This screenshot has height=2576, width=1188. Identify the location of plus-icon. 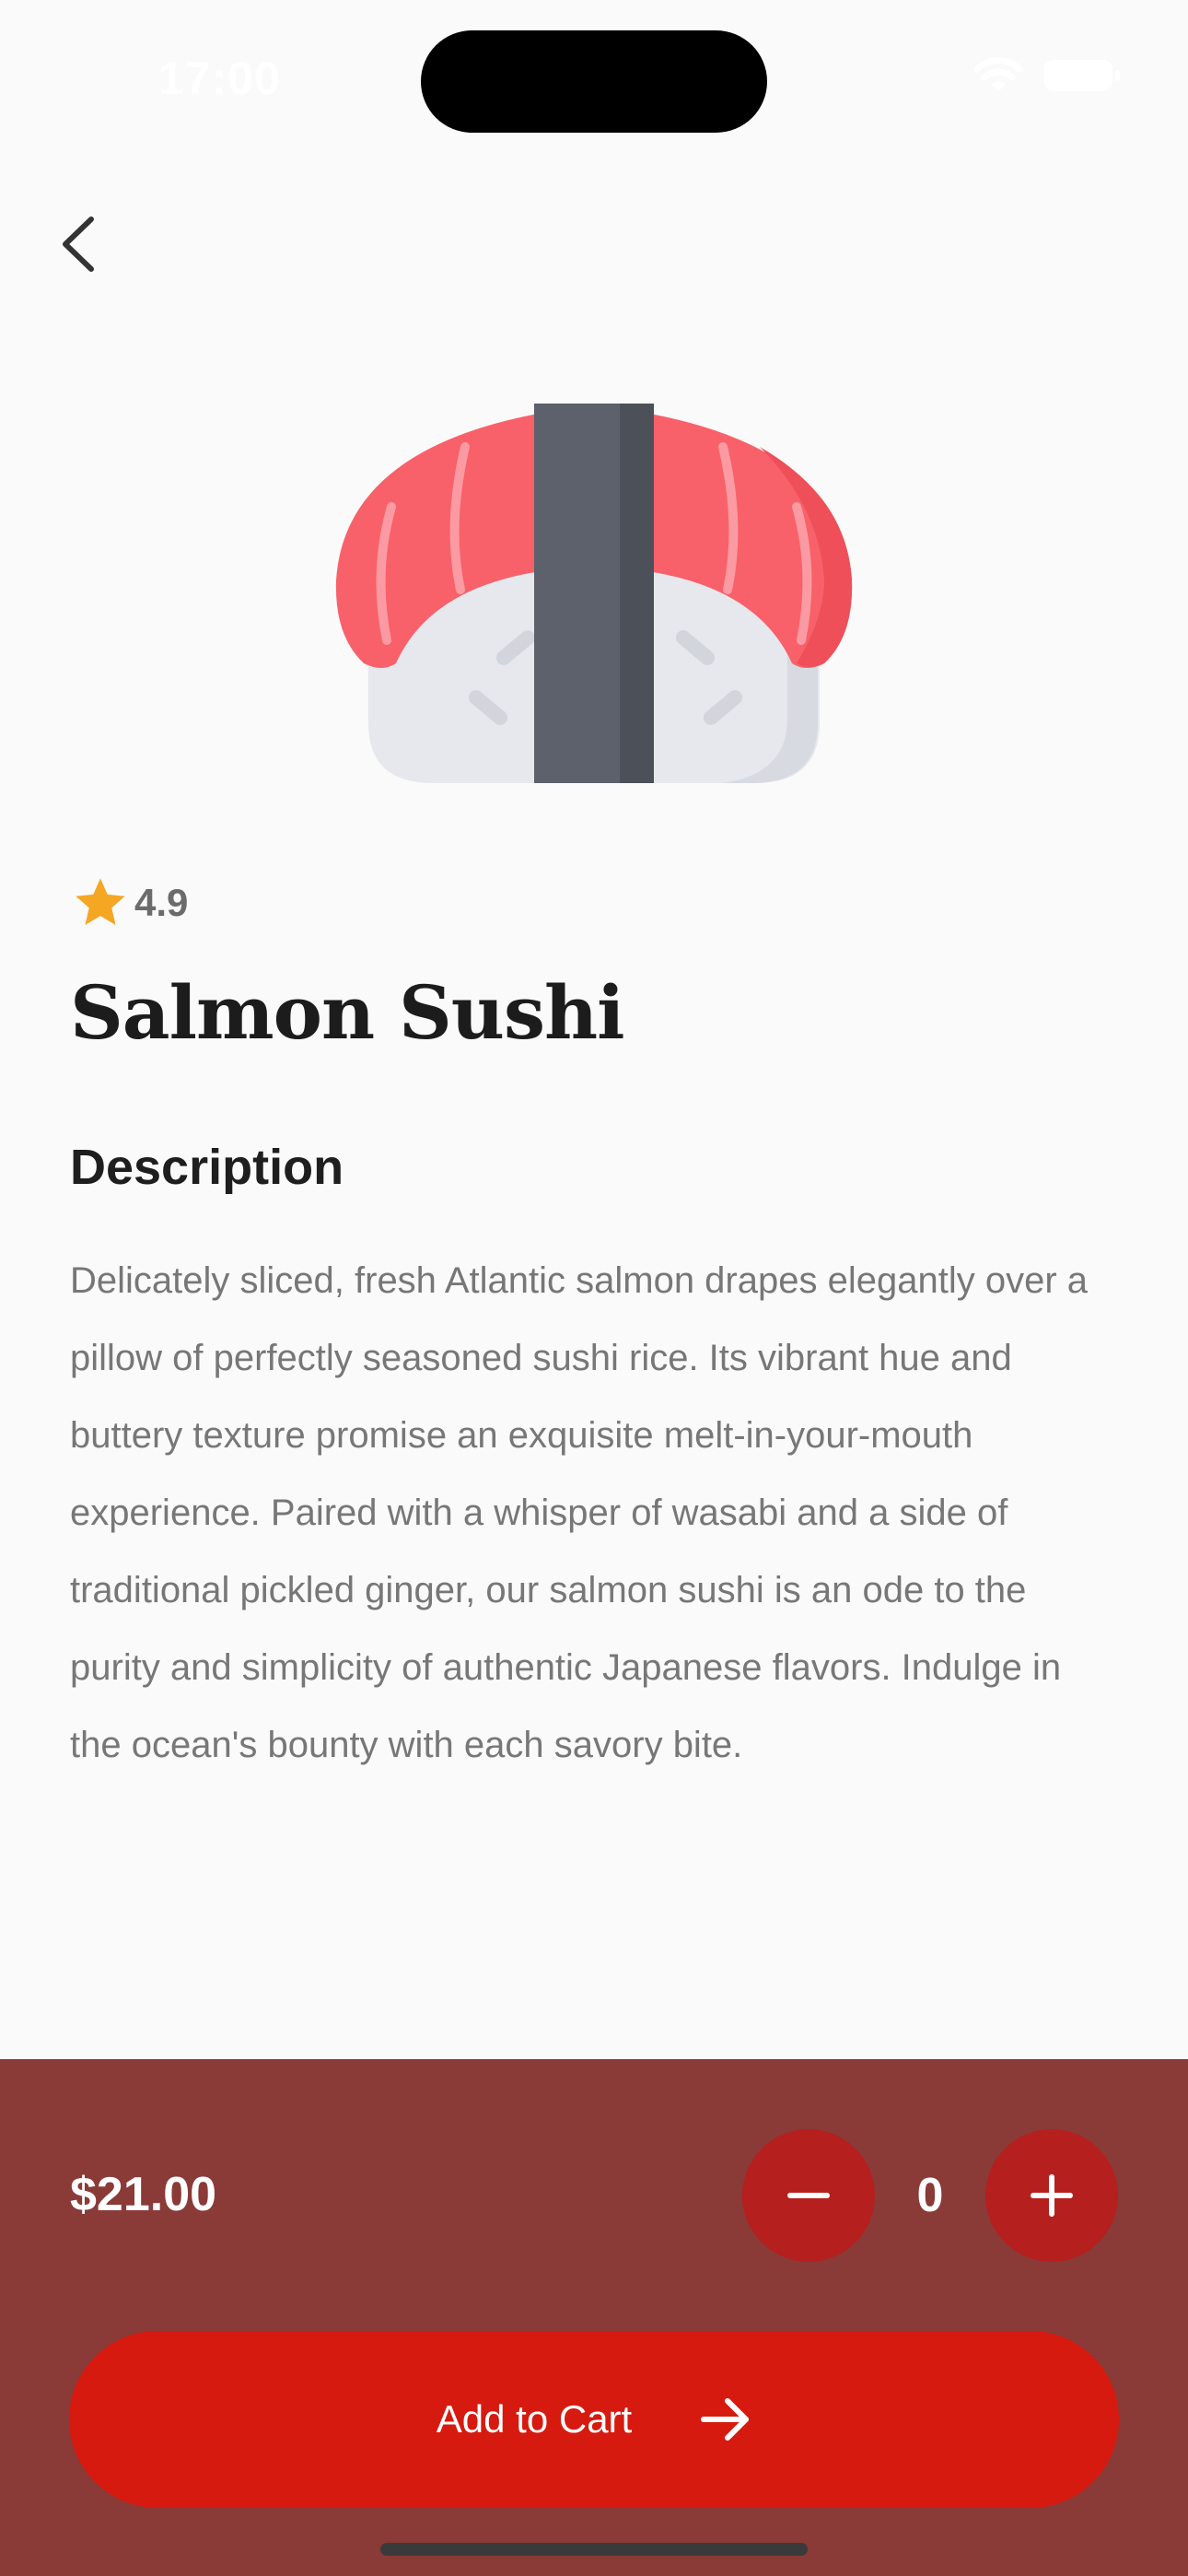
(1052, 2195).